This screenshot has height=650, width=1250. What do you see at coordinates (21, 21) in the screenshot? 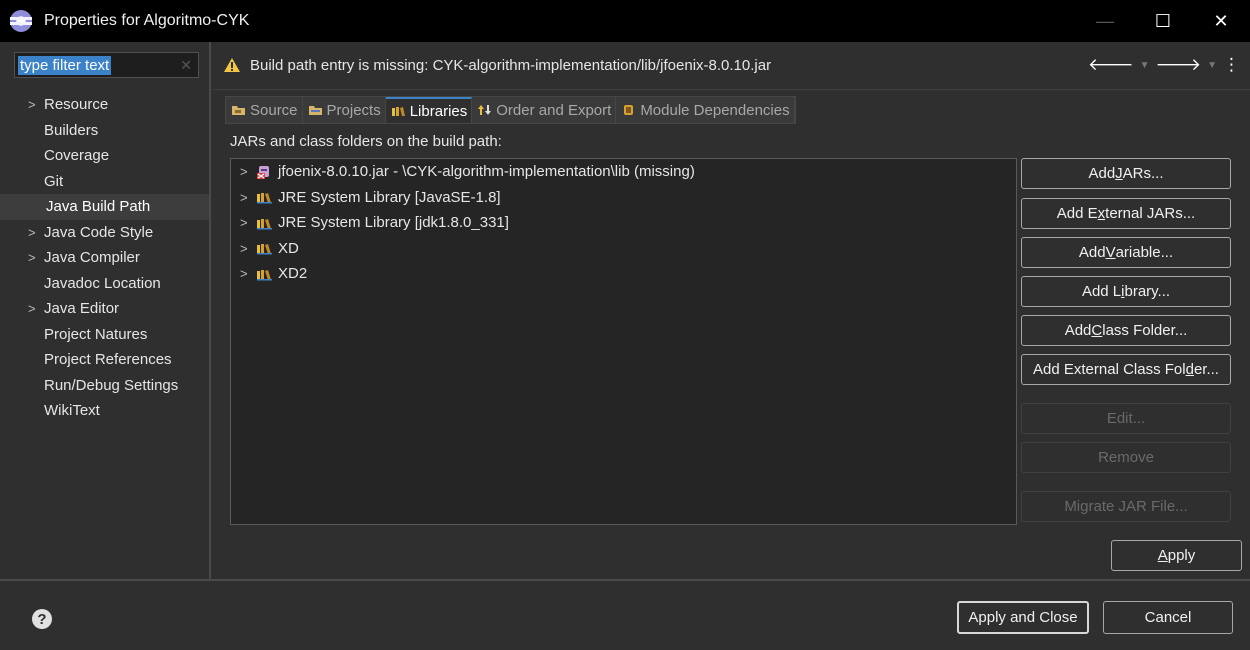
I see `eclipse-icon` at bounding box center [21, 21].